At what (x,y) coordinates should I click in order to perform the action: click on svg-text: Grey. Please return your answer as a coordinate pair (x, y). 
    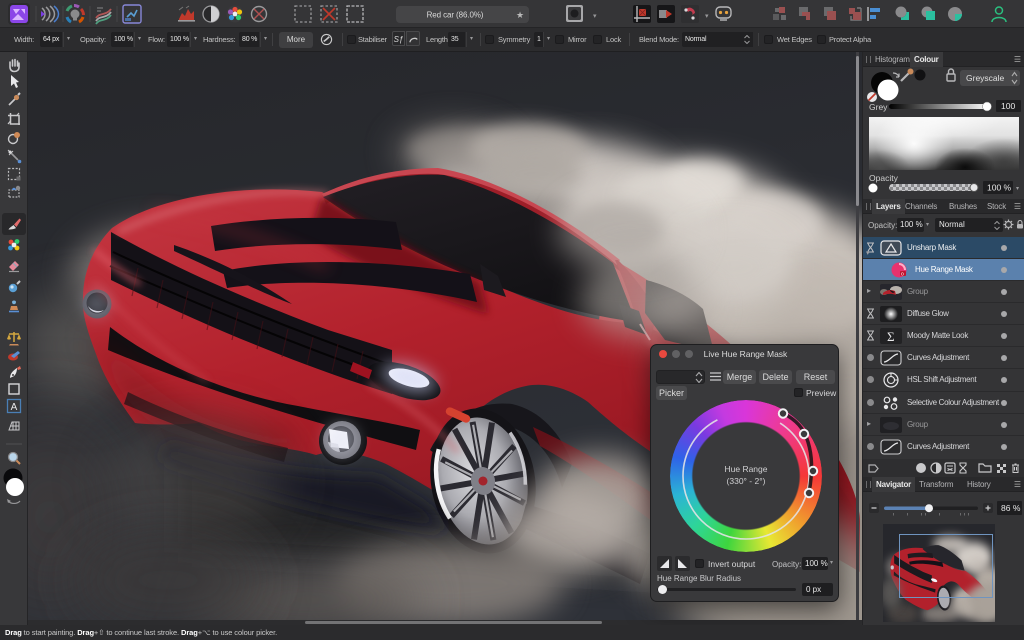
    Looking at the image, I should click on (878, 107).